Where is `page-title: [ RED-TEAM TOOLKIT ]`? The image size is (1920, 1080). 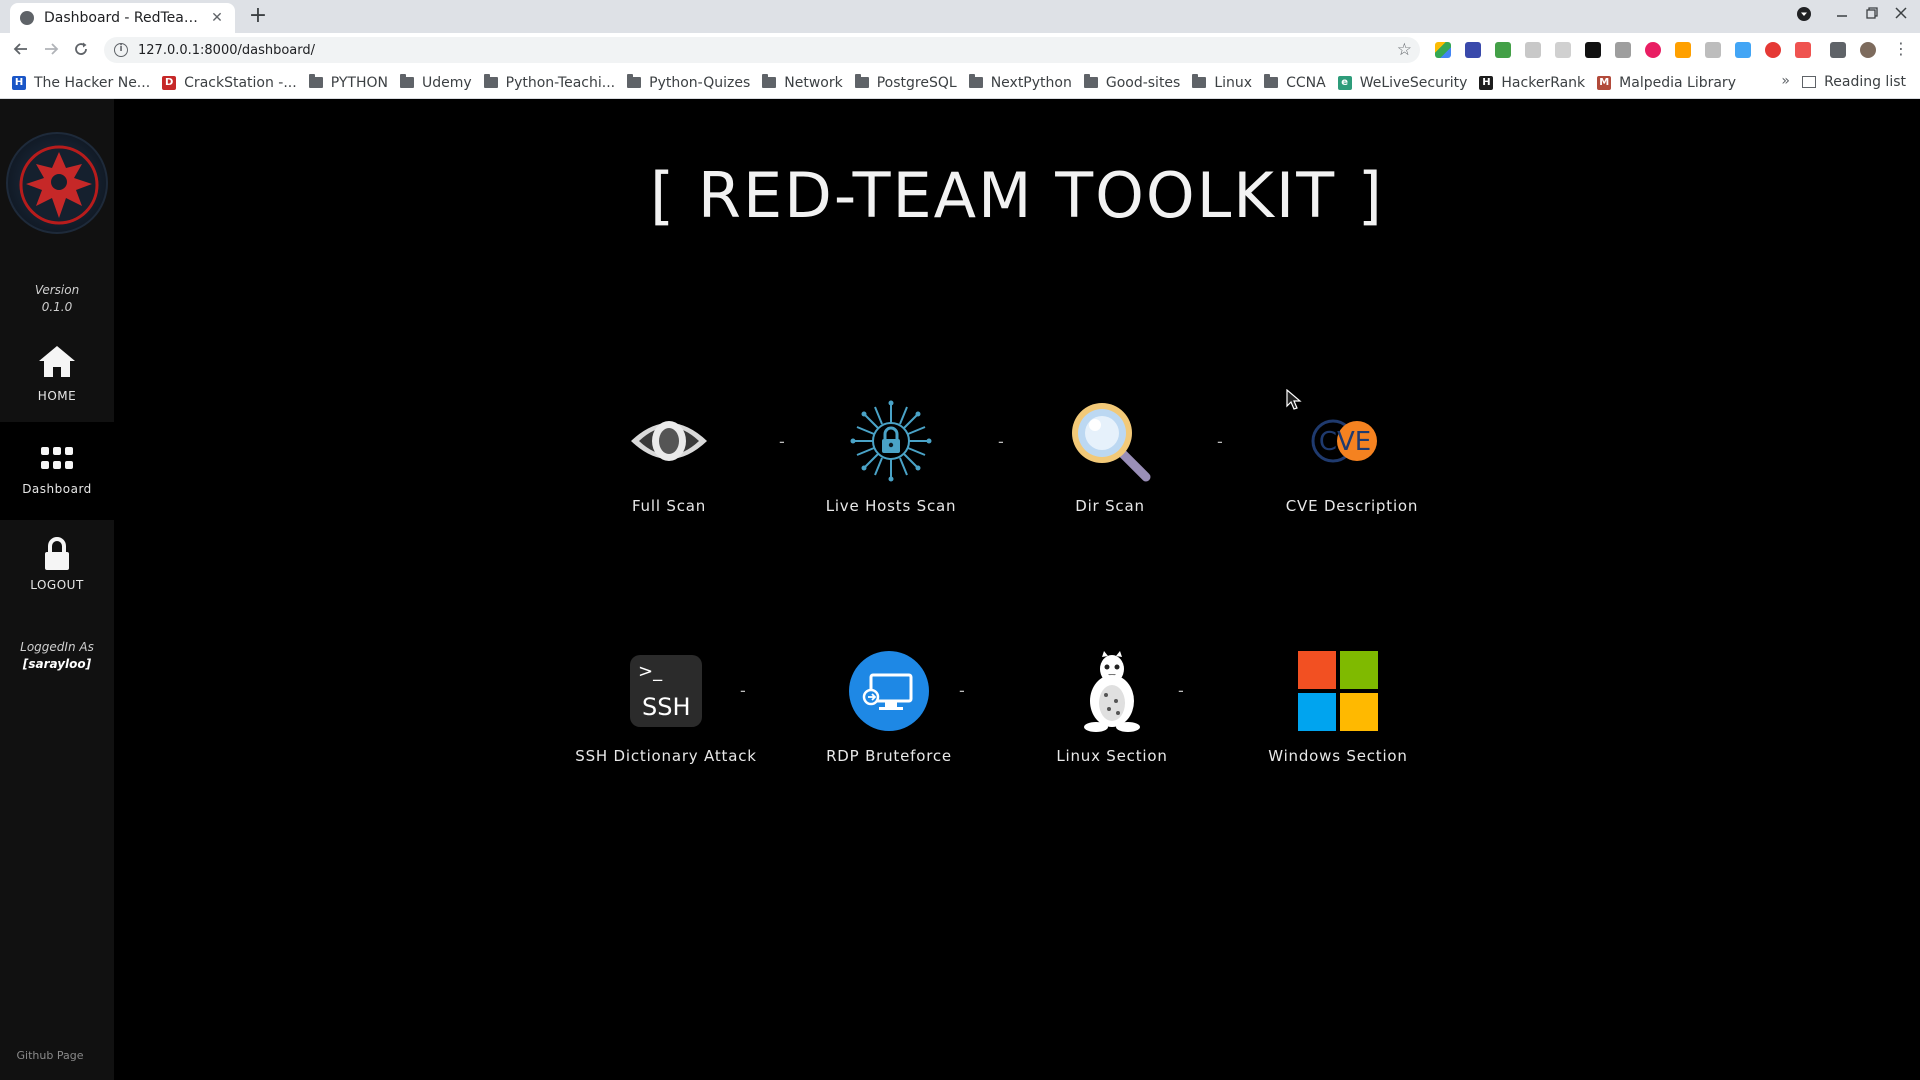
page-title: [ RED-TEAM TOOLKIT ] is located at coordinates (1017, 195).